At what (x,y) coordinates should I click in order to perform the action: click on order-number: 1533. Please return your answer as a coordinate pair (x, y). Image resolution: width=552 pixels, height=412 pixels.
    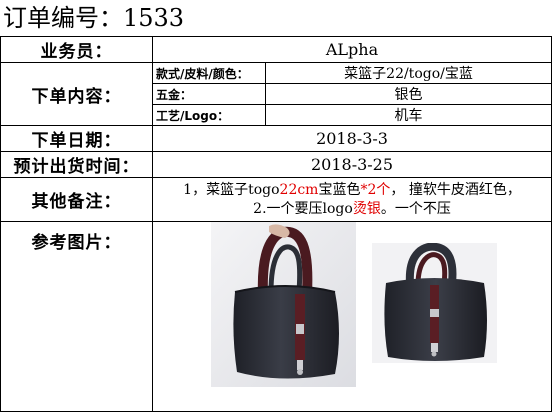
    Looking at the image, I should click on (154, 18).